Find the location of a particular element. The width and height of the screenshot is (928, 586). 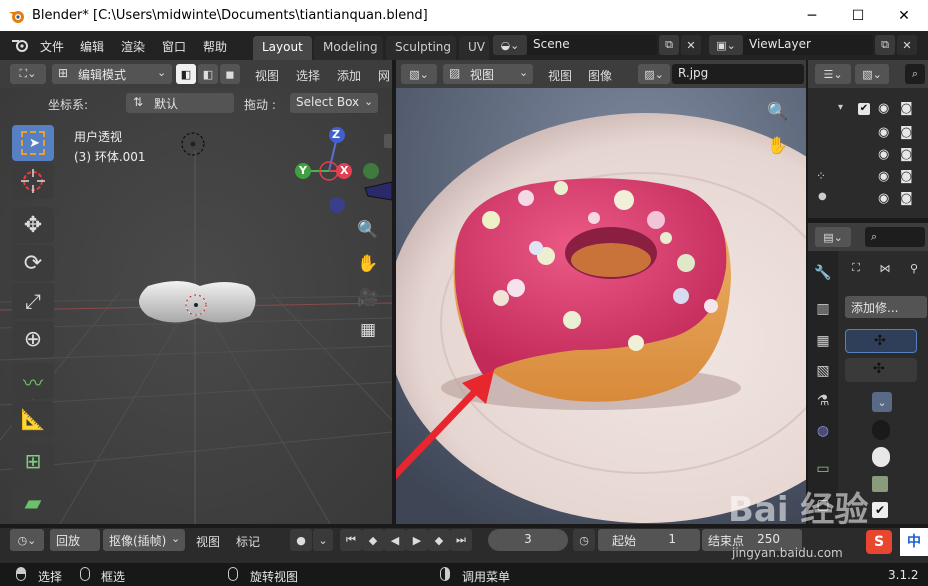

preview-range-button: ◷ is located at coordinates (584, 540).